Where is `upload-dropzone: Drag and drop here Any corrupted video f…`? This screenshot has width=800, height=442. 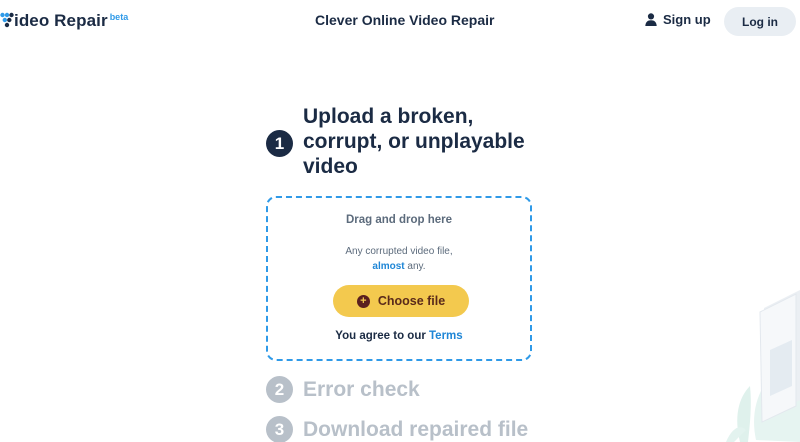 upload-dropzone: Drag and drop here Any corrupted video f… is located at coordinates (399, 278).